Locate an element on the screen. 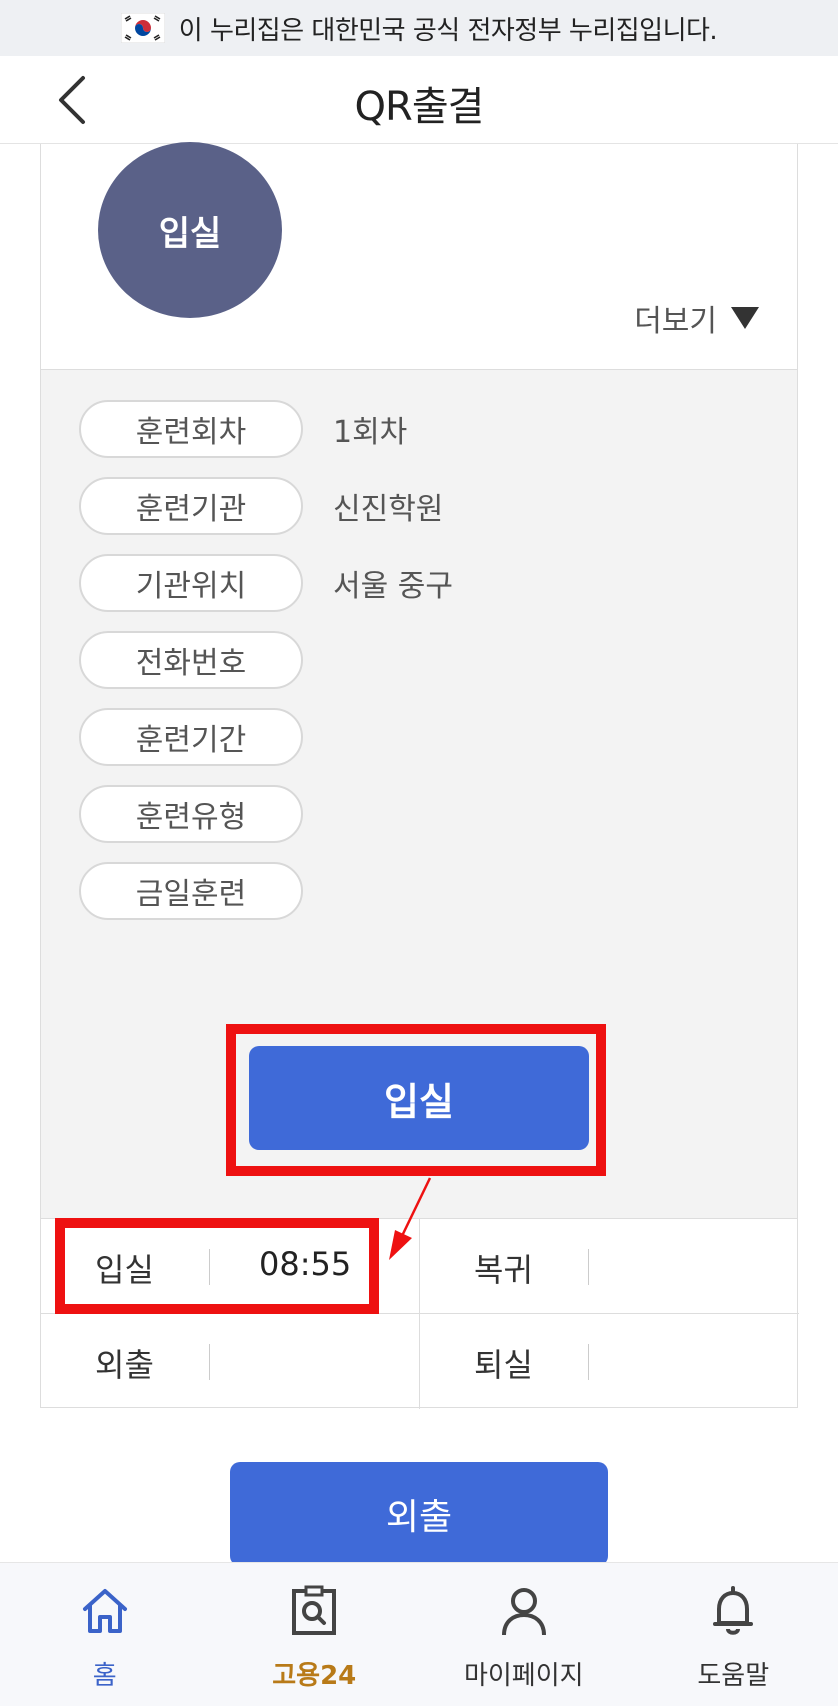  nav-label-mypage: 마이페이지 is located at coordinates (523, 1676).